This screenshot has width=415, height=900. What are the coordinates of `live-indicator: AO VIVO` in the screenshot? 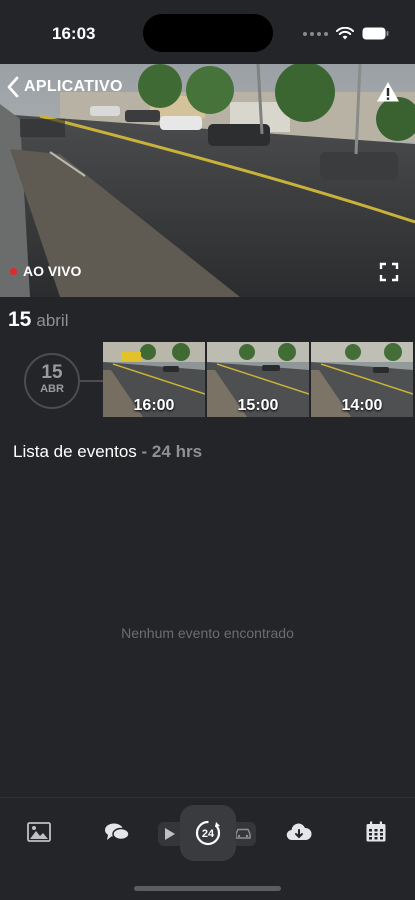 It's located at (45, 271).